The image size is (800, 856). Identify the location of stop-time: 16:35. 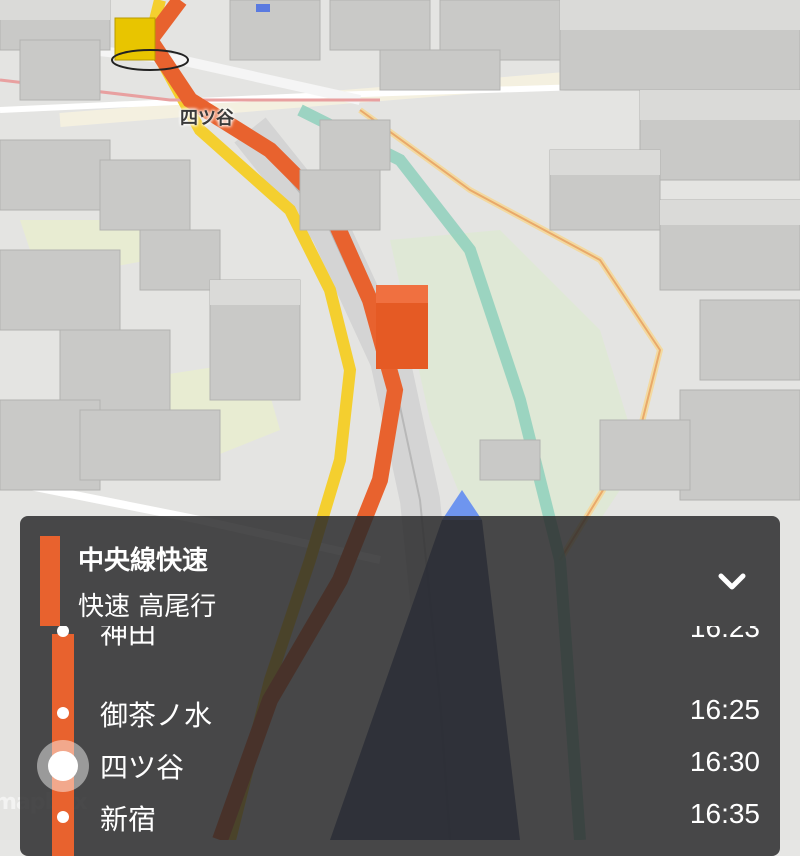
(724, 813).